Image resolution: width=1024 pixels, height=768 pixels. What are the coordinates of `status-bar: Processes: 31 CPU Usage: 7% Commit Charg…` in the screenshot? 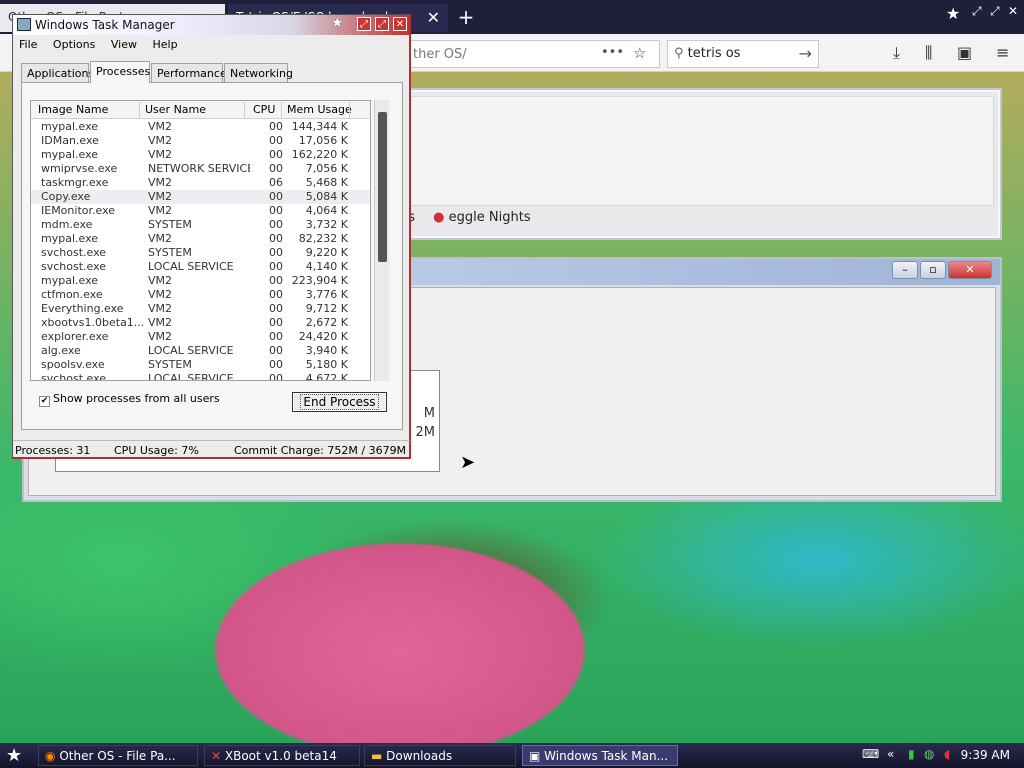 It's located at (211, 449).